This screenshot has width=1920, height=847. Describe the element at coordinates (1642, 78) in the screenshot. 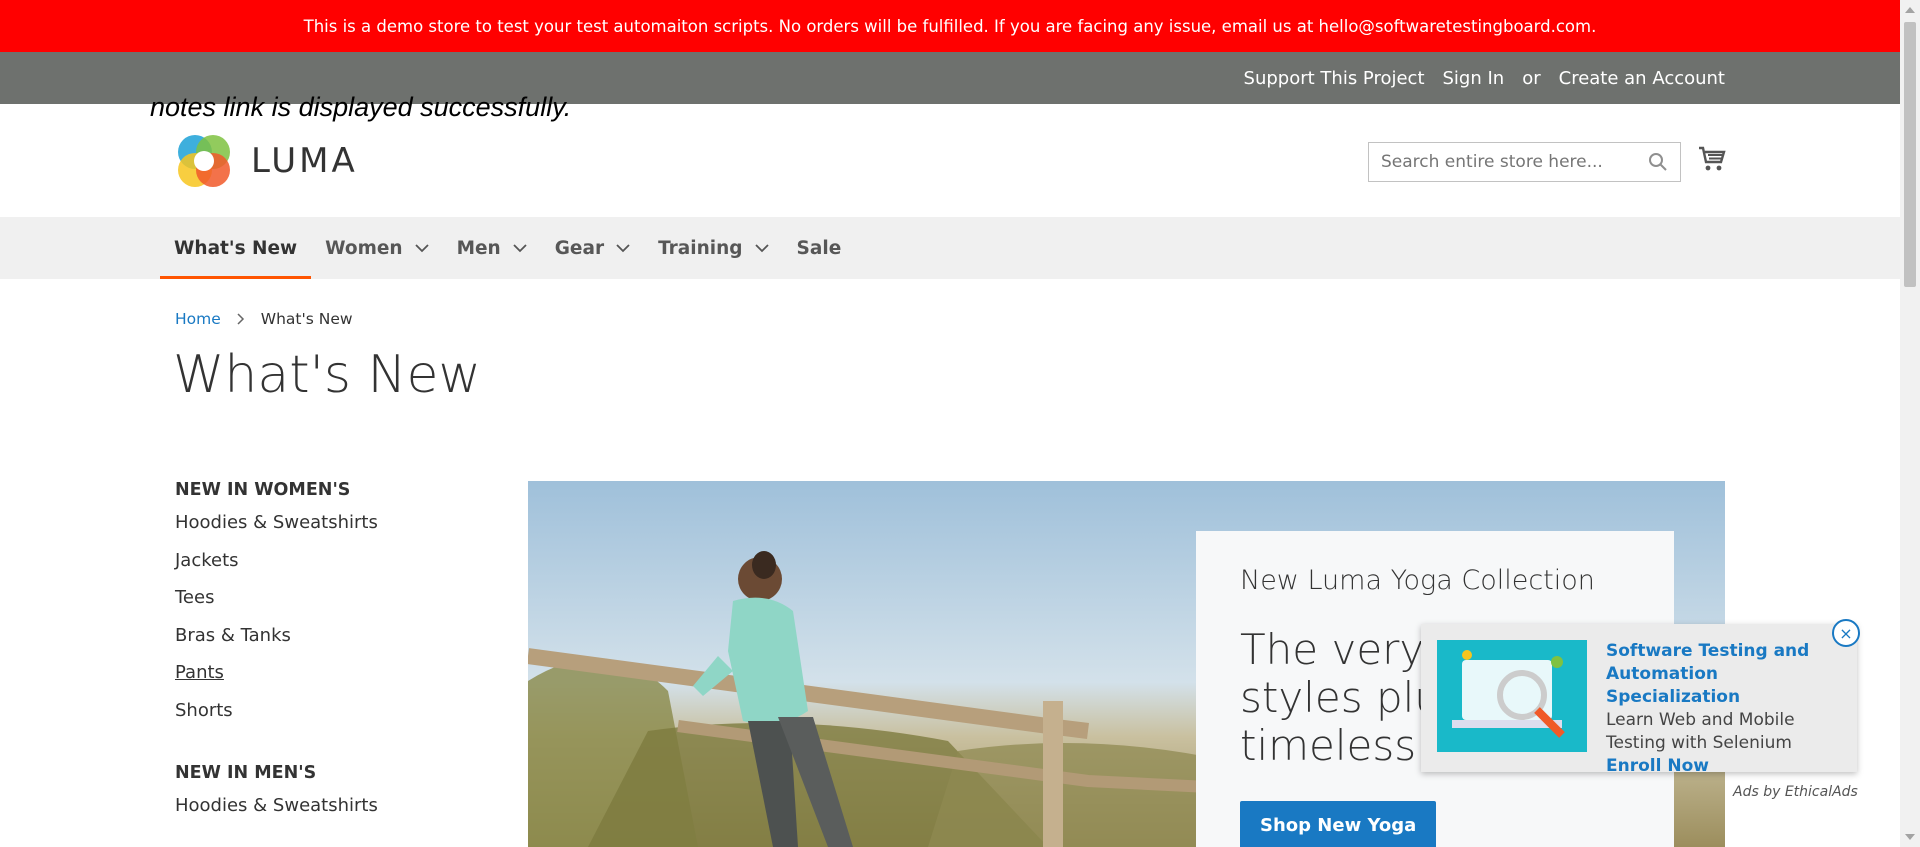

I see `create-account-link: Create an Account` at that location.